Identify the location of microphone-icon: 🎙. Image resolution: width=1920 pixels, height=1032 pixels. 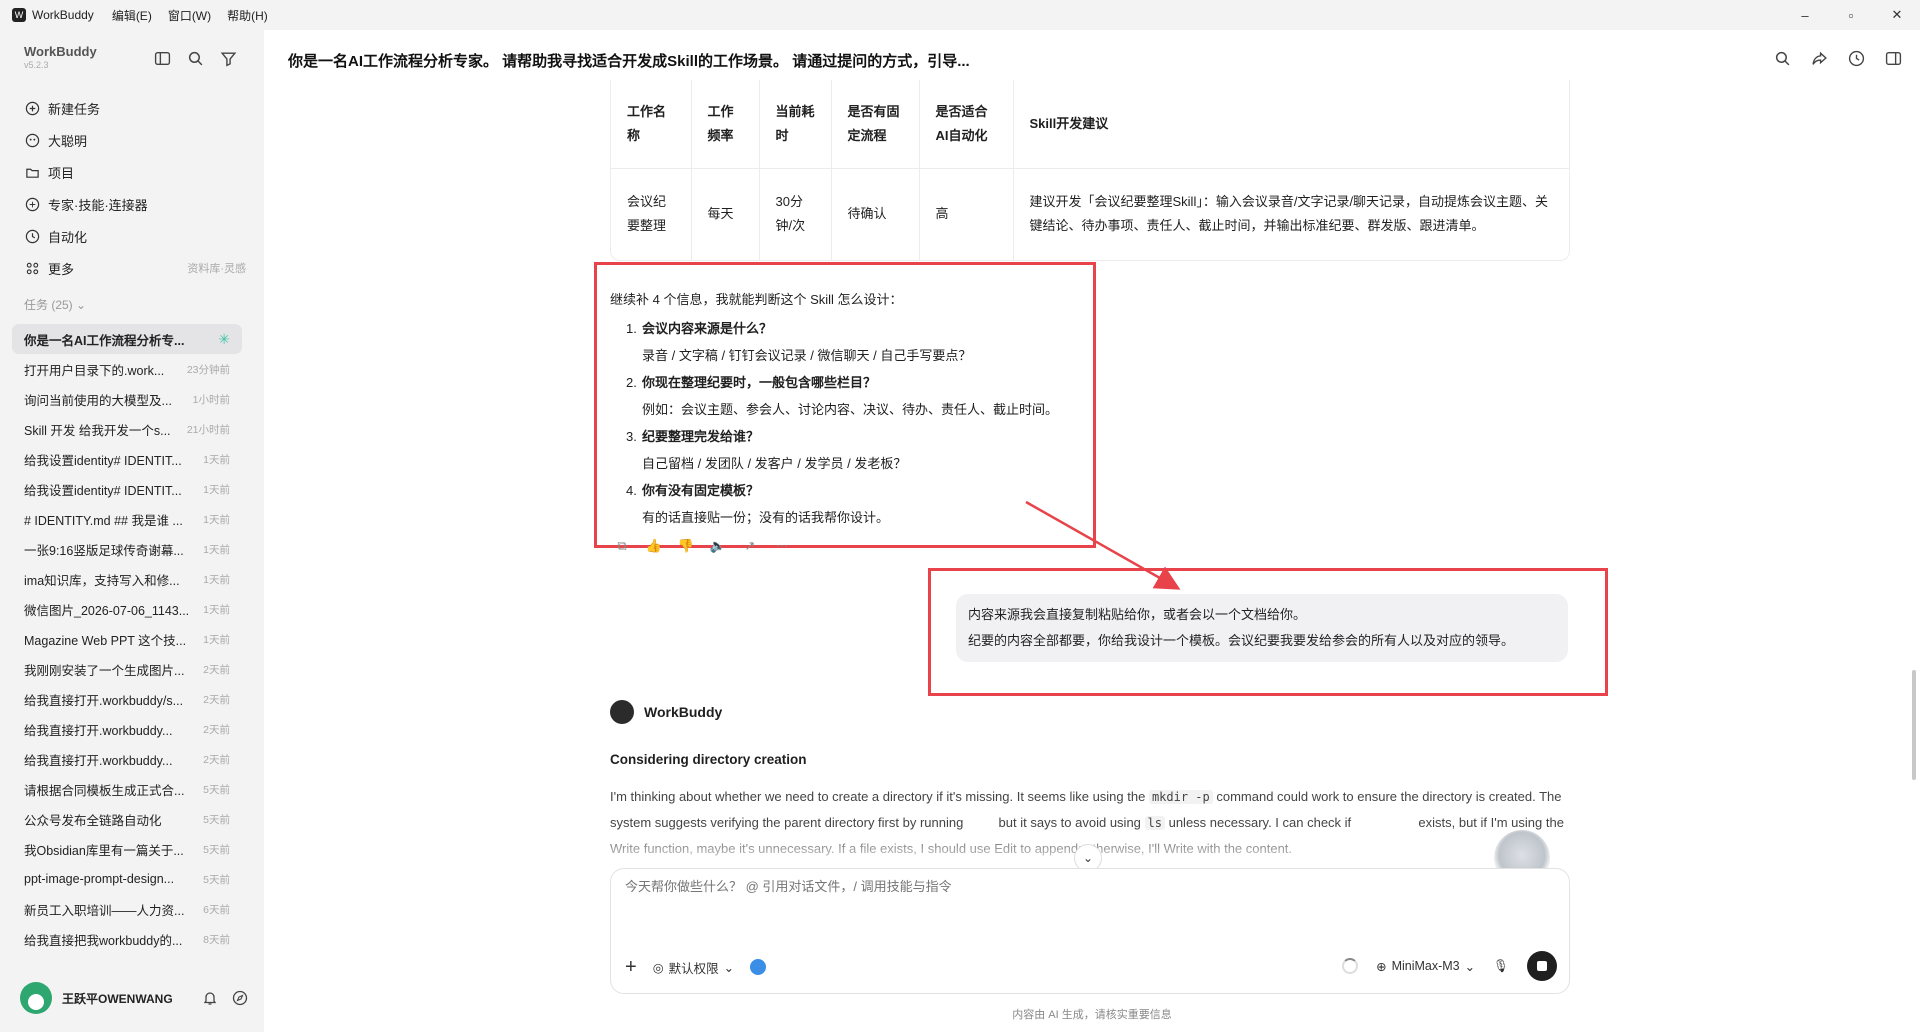
(1501, 966).